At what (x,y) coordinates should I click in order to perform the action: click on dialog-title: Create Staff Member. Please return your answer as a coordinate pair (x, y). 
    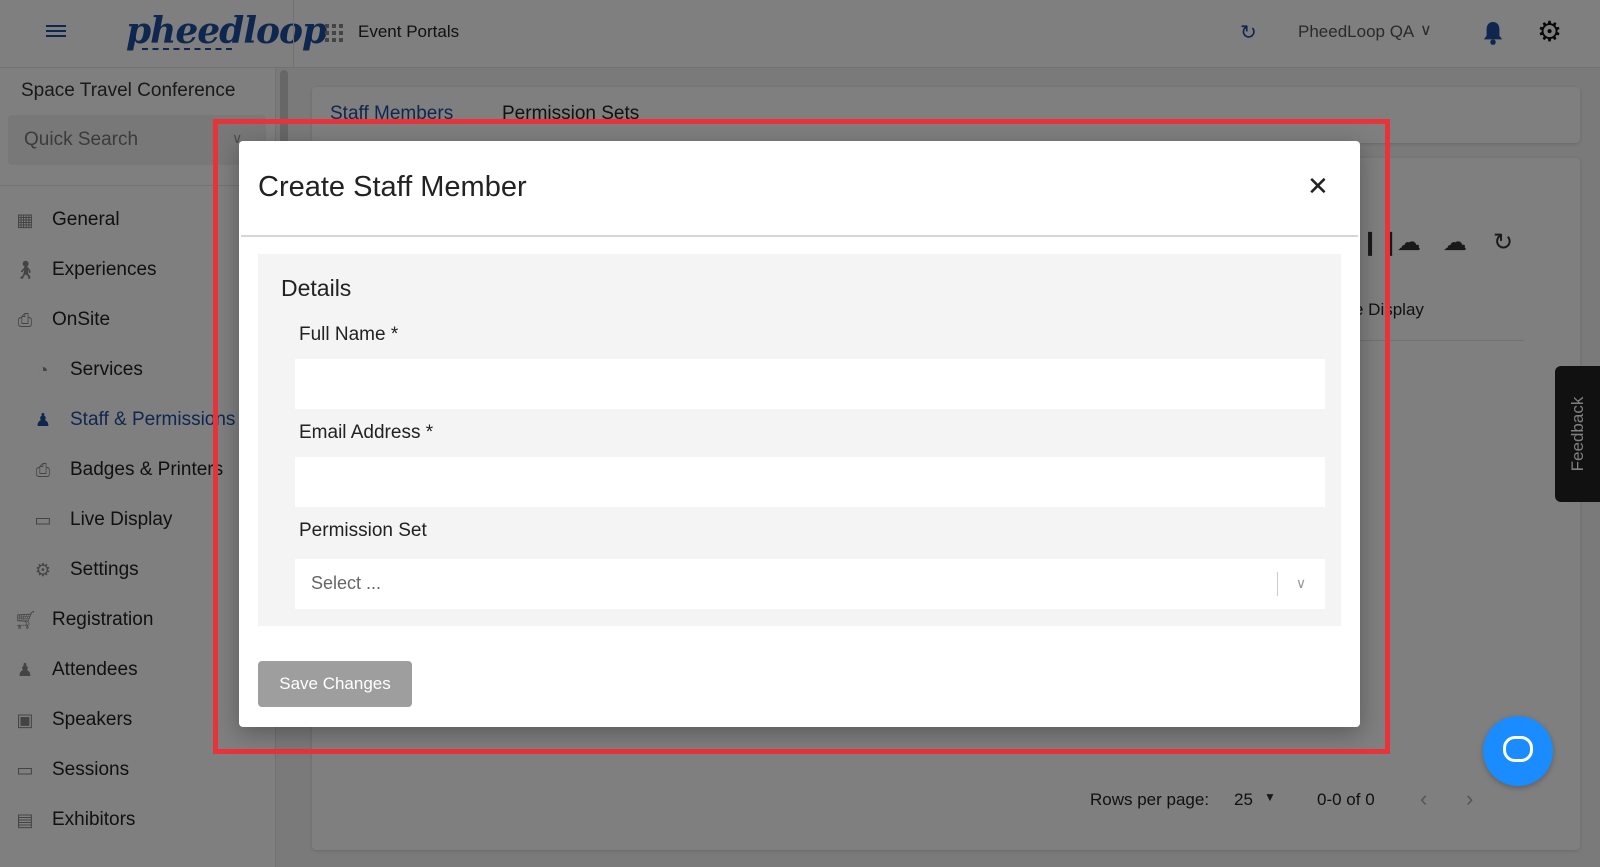
    Looking at the image, I should click on (392, 187).